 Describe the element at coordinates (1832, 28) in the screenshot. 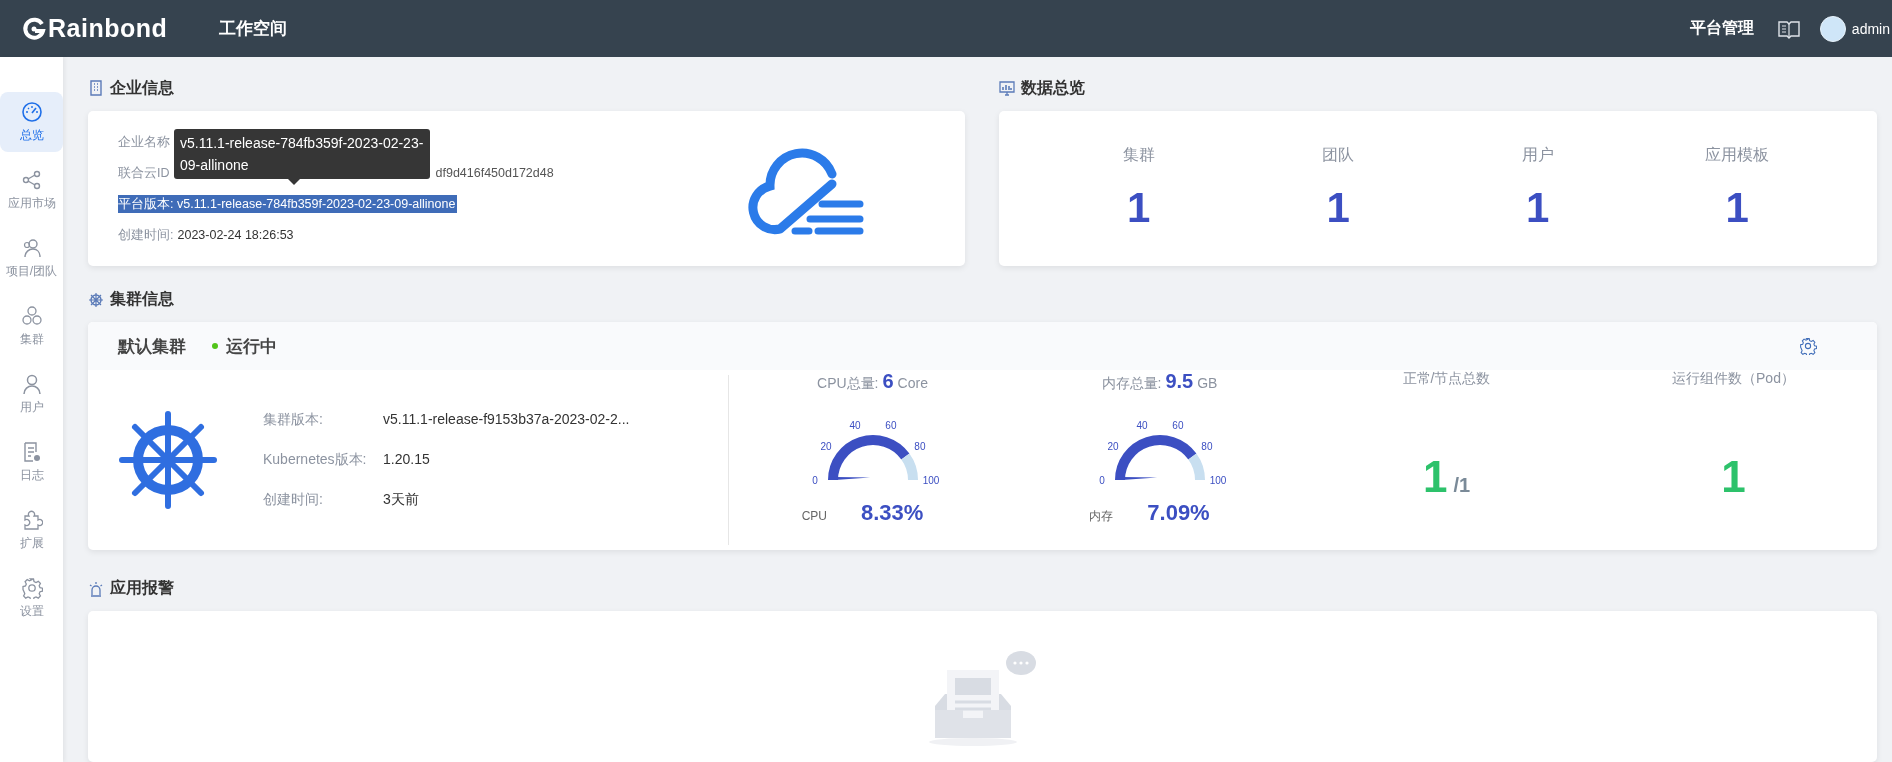

I see `user-avatar` at that location.